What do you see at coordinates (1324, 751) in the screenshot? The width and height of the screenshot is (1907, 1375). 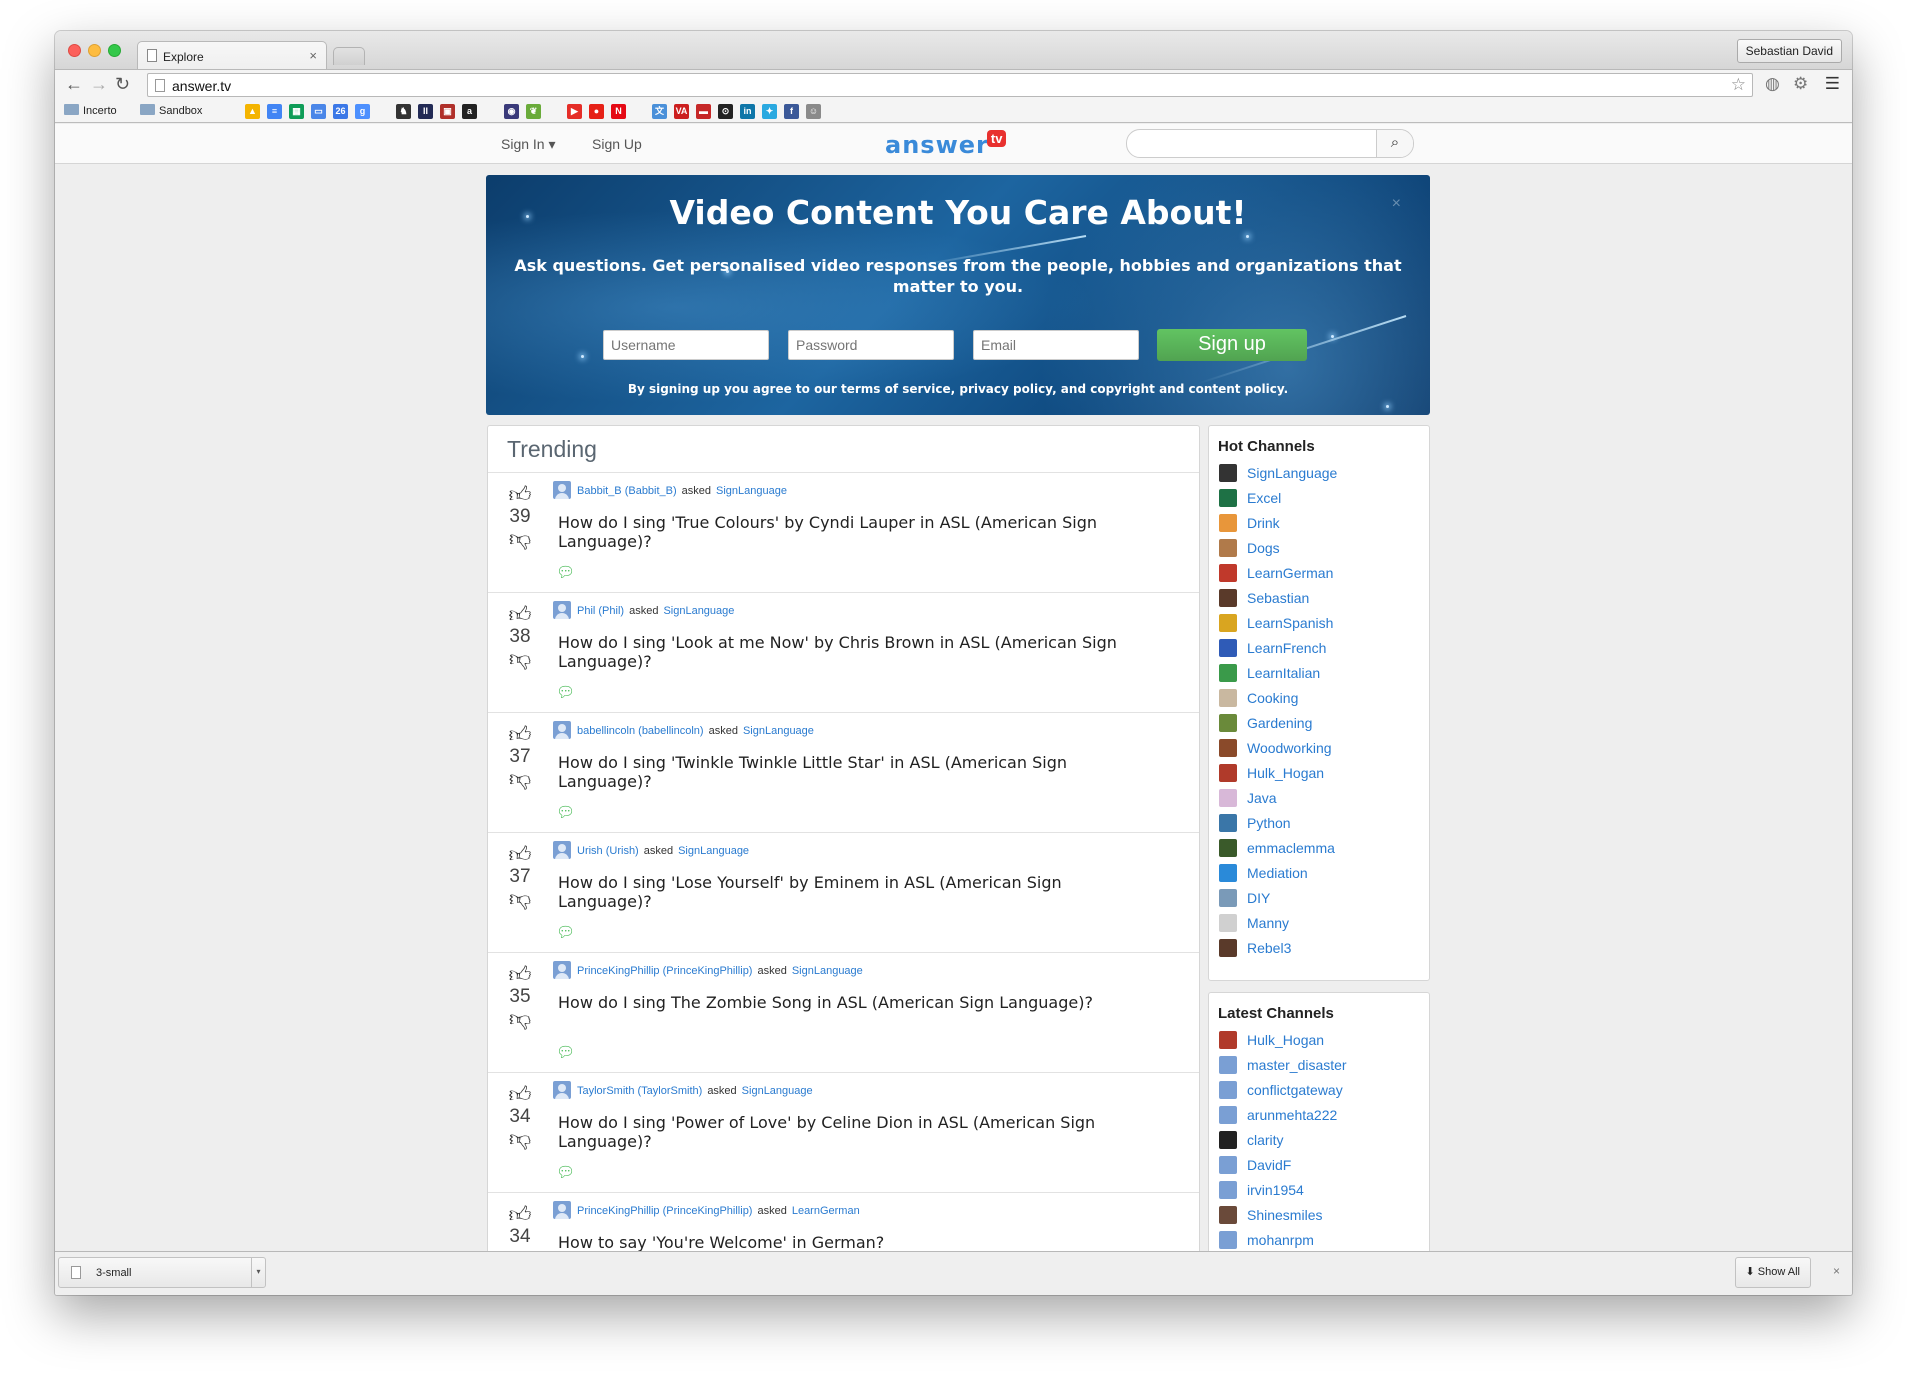 I see `channel-item: Woodworking` at bounding box center [1324, 751].